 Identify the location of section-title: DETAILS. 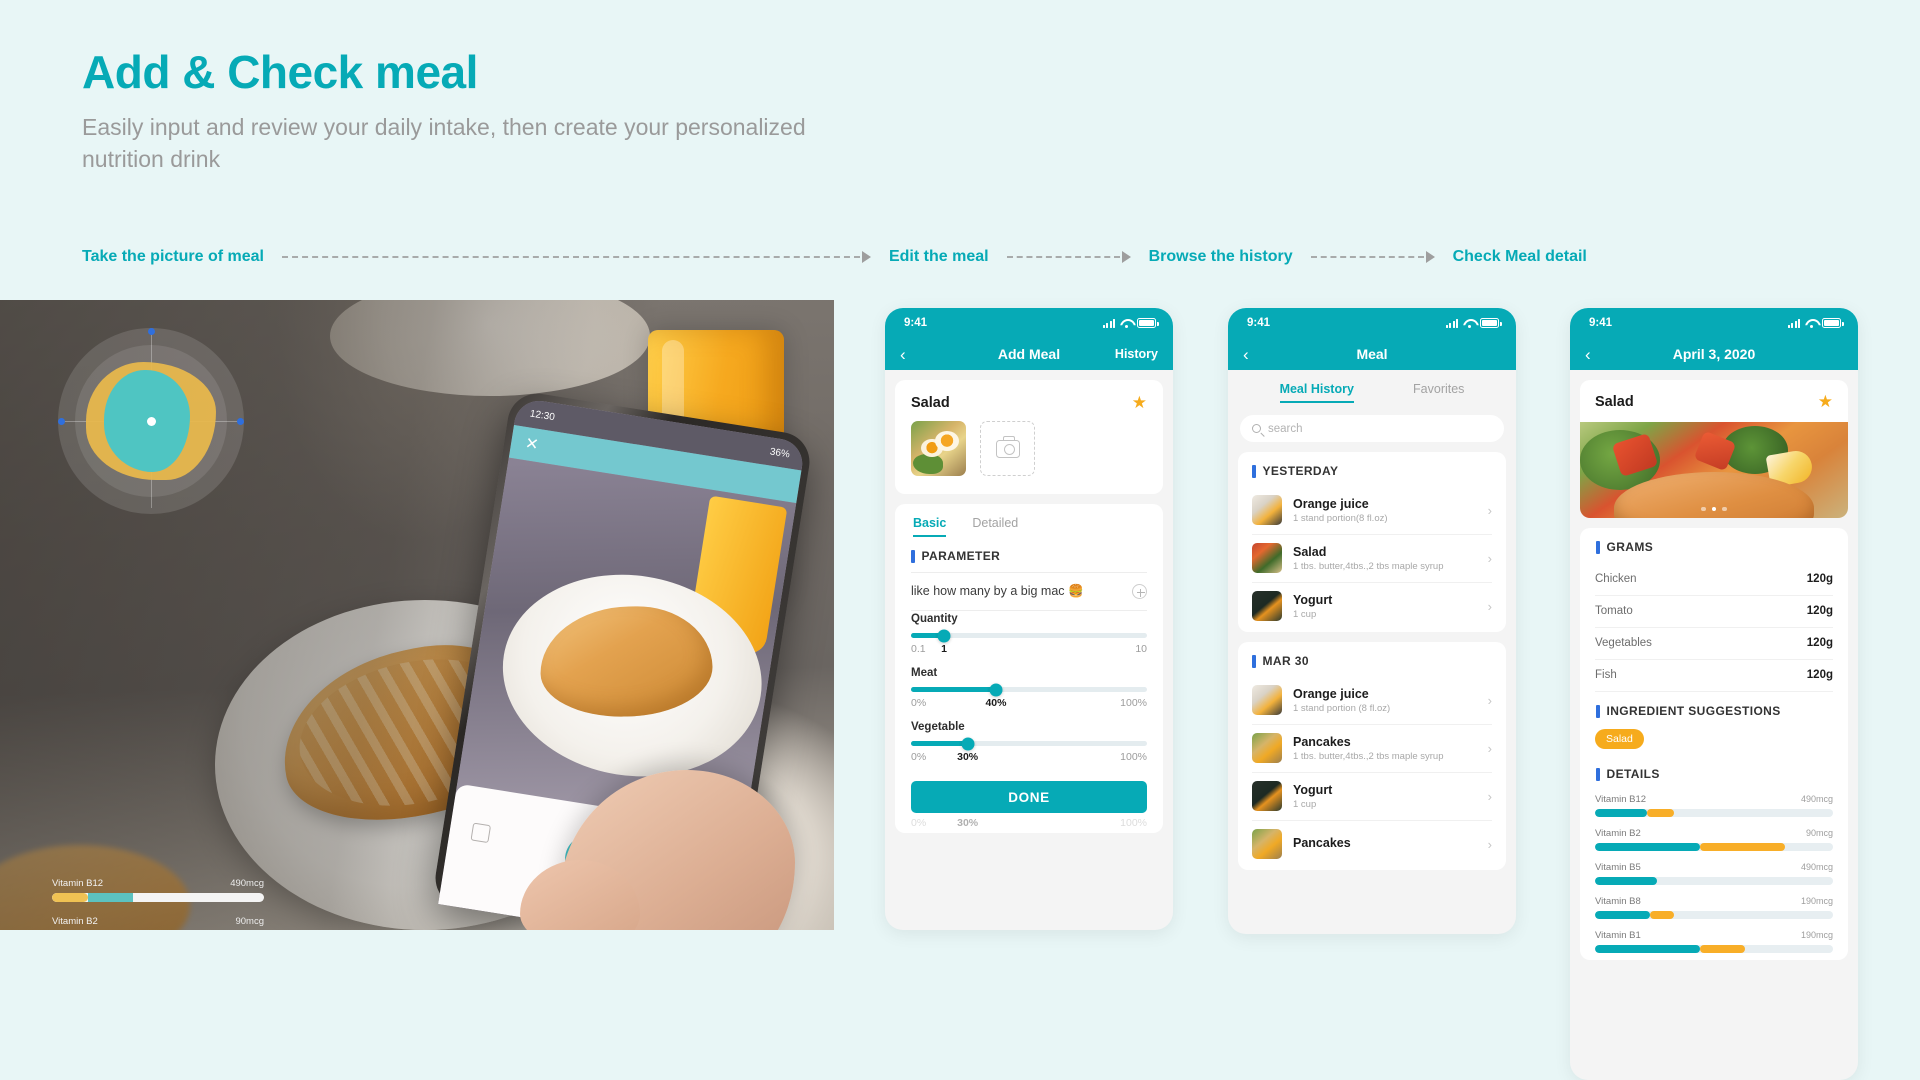
(1633, 774).